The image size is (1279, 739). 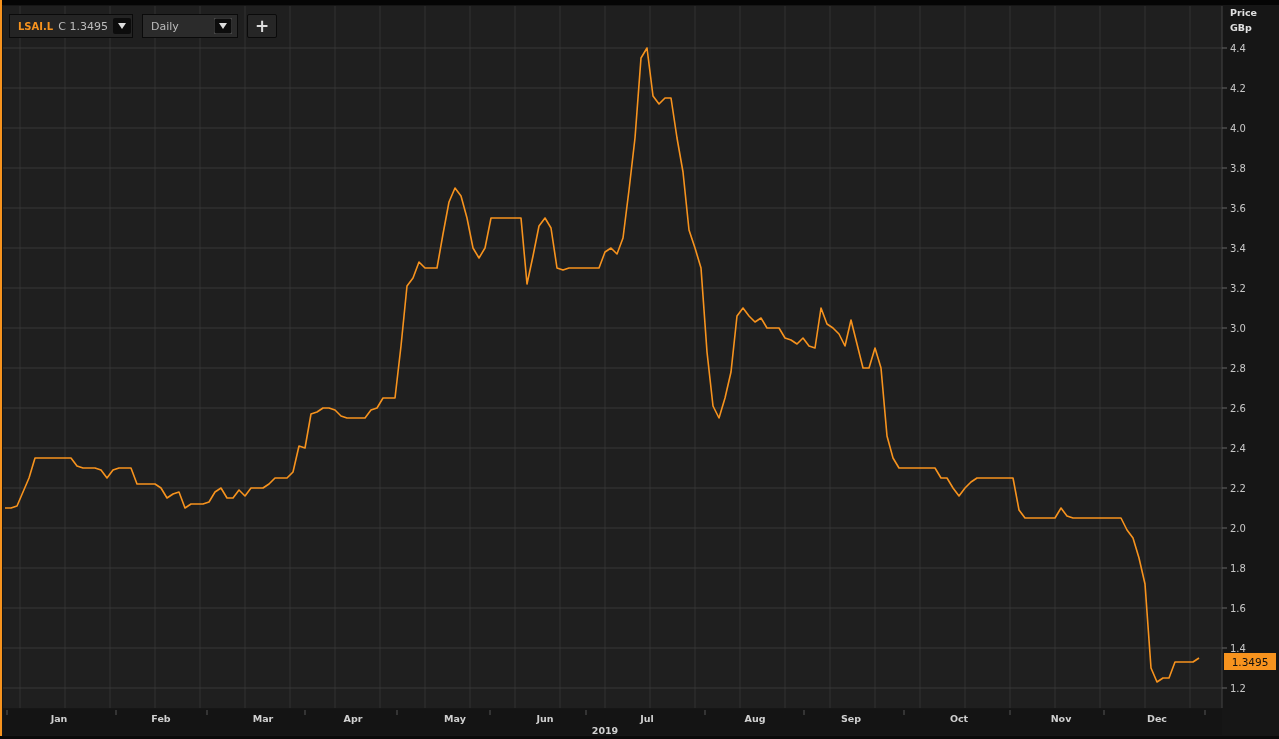 What do you see at coordinates (545, 718) in the screenshot?
I see `month-label: Jun` at bounding box center [545, 718].